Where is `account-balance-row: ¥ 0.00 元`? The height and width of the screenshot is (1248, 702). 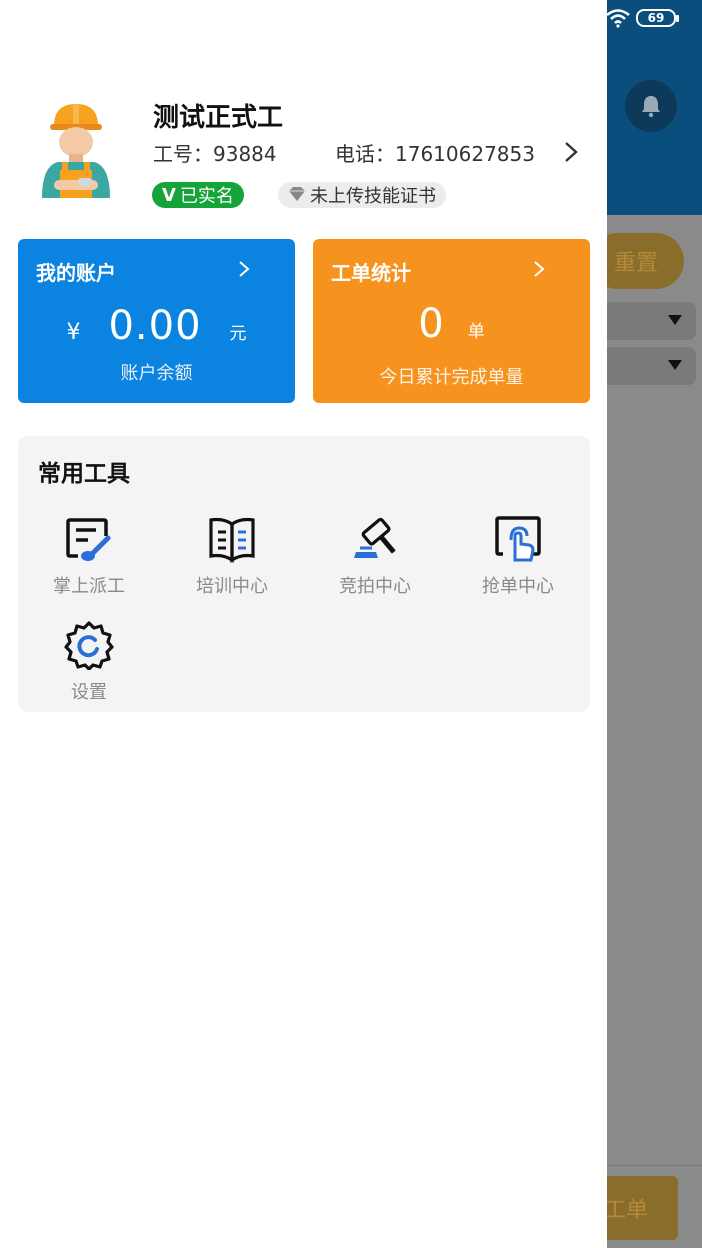
account-balance-row: ¥ 0.00 元 is located at coordinates (156, 326).